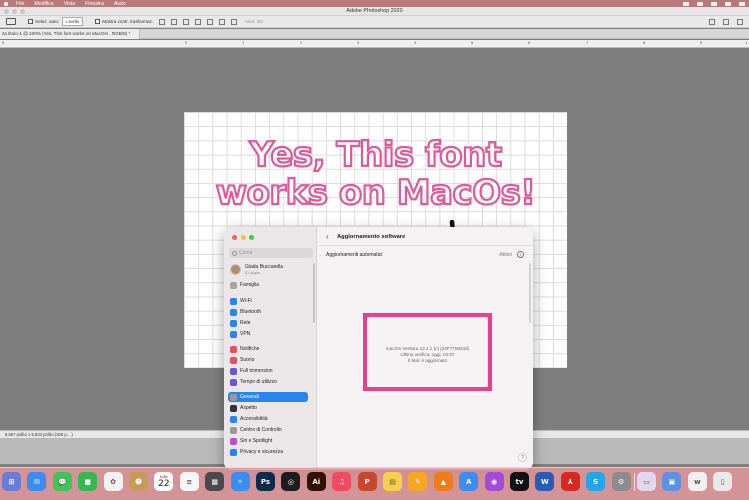 The width and height of the screenshot is (749, 500). I want to click on word-icon: W, so click(545, 481).